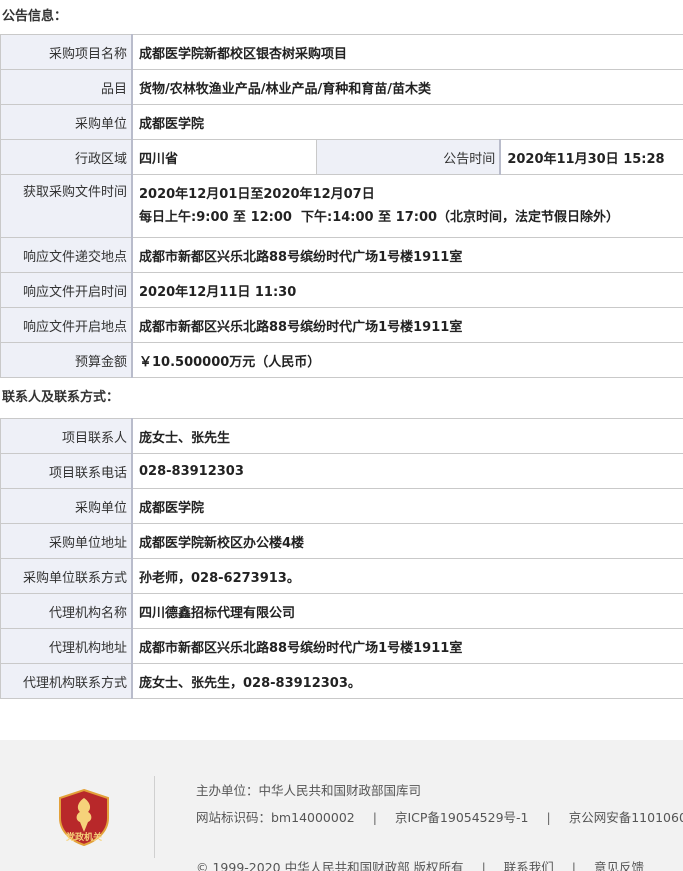 Image resolution: width=683 pixels, height=871 pixels. Describe the element at coordinates (407, 360) in the screenshot. I see `budget-value: ￥10.500000万元（人民币）` at that location.